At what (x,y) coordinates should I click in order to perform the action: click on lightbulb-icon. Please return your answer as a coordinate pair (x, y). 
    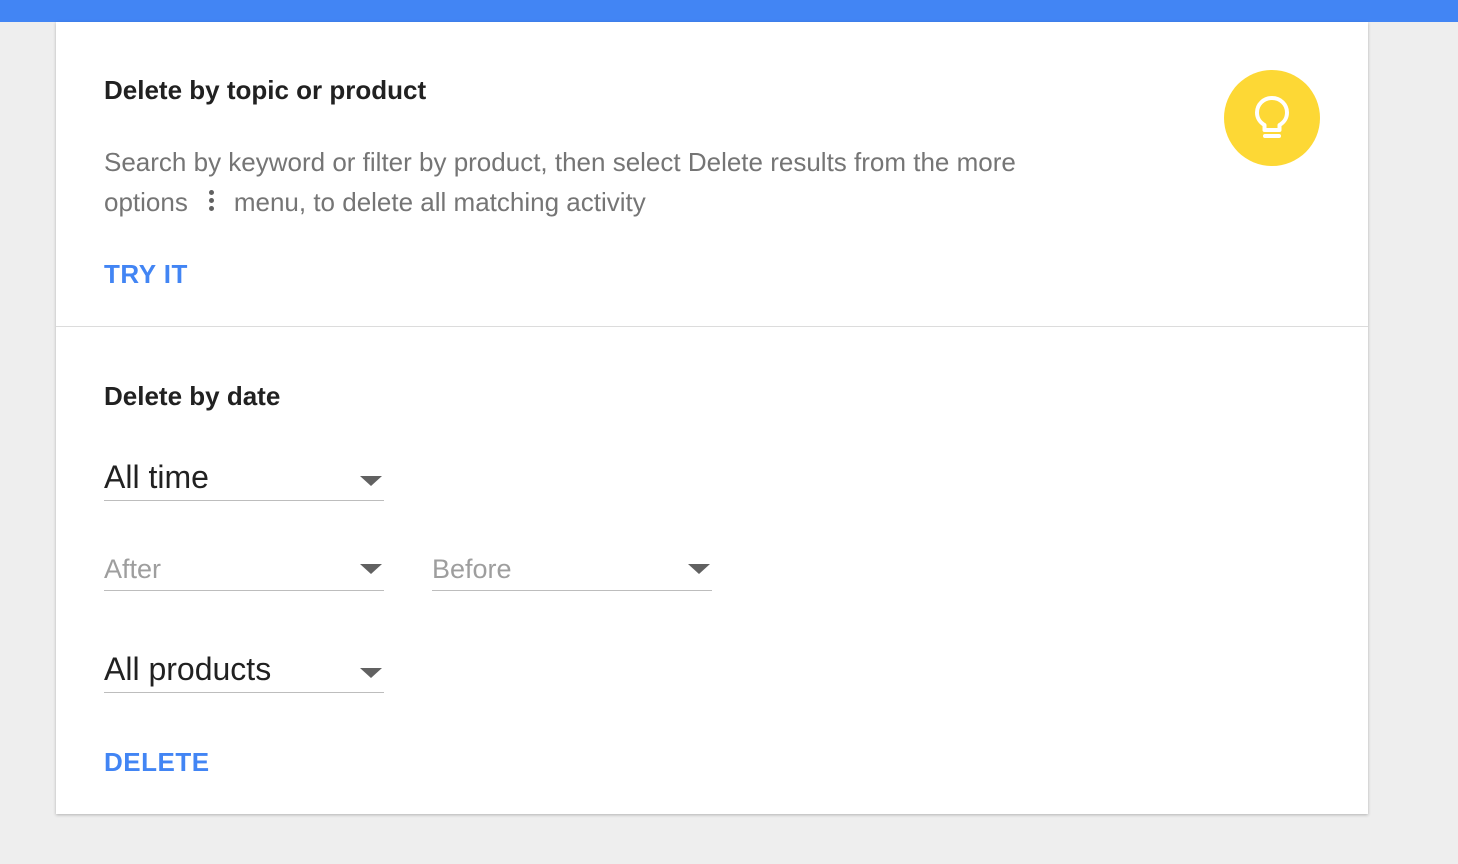
    Looking at the image, I should click on (1272, 118).